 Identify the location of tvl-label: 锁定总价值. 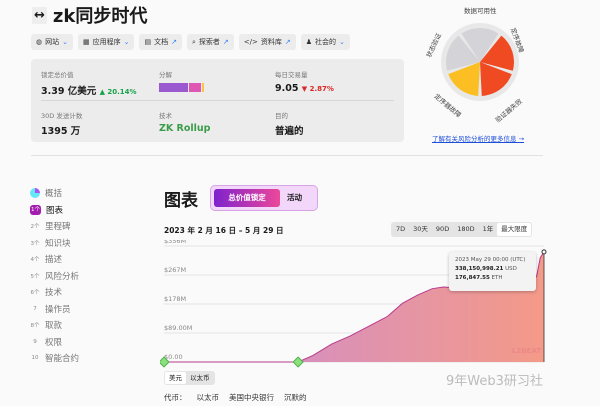
(57, 75).